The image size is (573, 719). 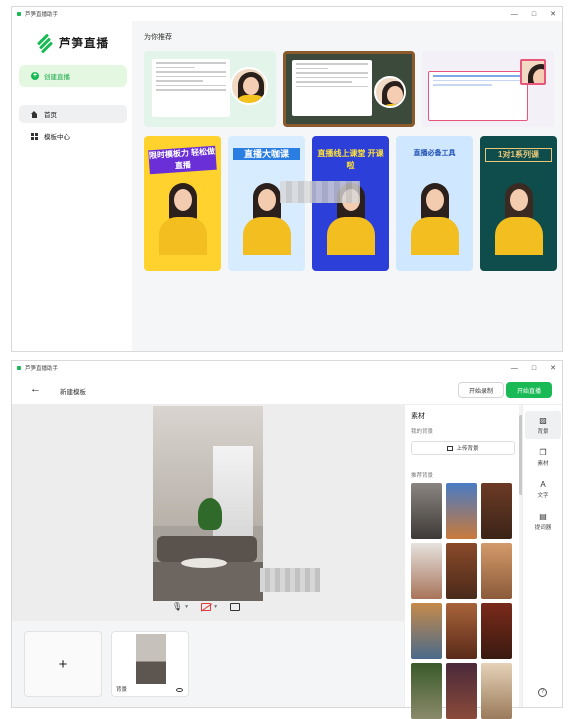 I want to click on scene-strip: + 背景, so click(x=208, y=664).